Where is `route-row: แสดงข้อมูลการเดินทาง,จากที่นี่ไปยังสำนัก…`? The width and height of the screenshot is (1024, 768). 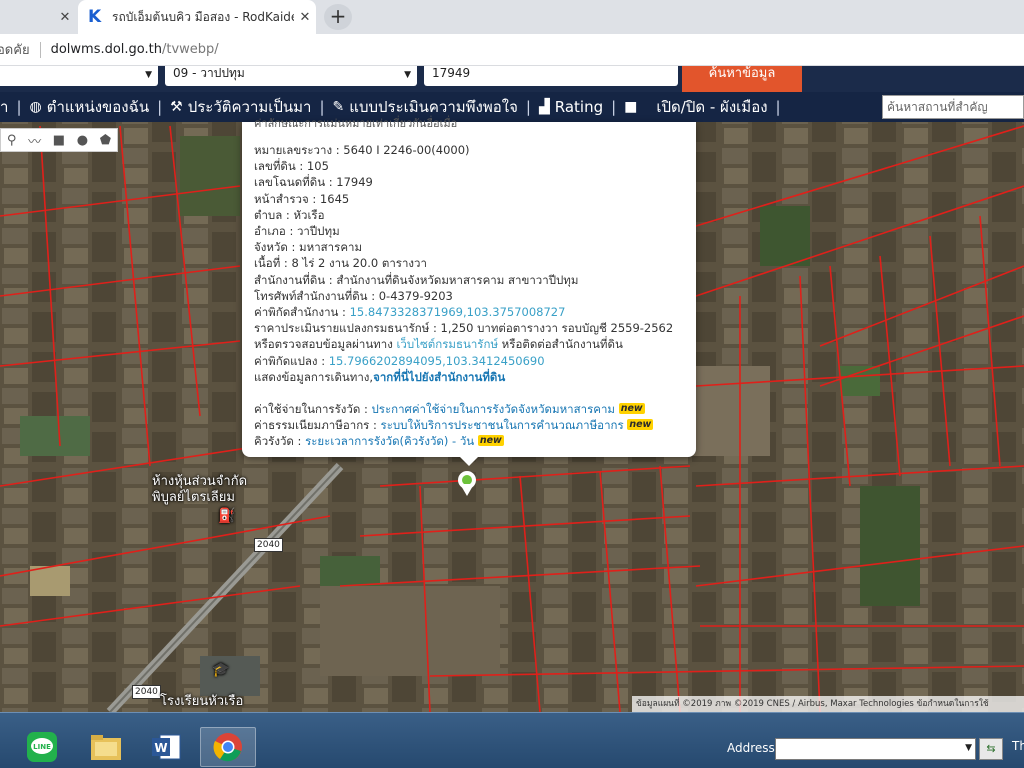
route-row: แสดงข้อมูลการเดินทาง,จากที่นี่ไปยังสำนัก… is located at coordinates (475, 377).